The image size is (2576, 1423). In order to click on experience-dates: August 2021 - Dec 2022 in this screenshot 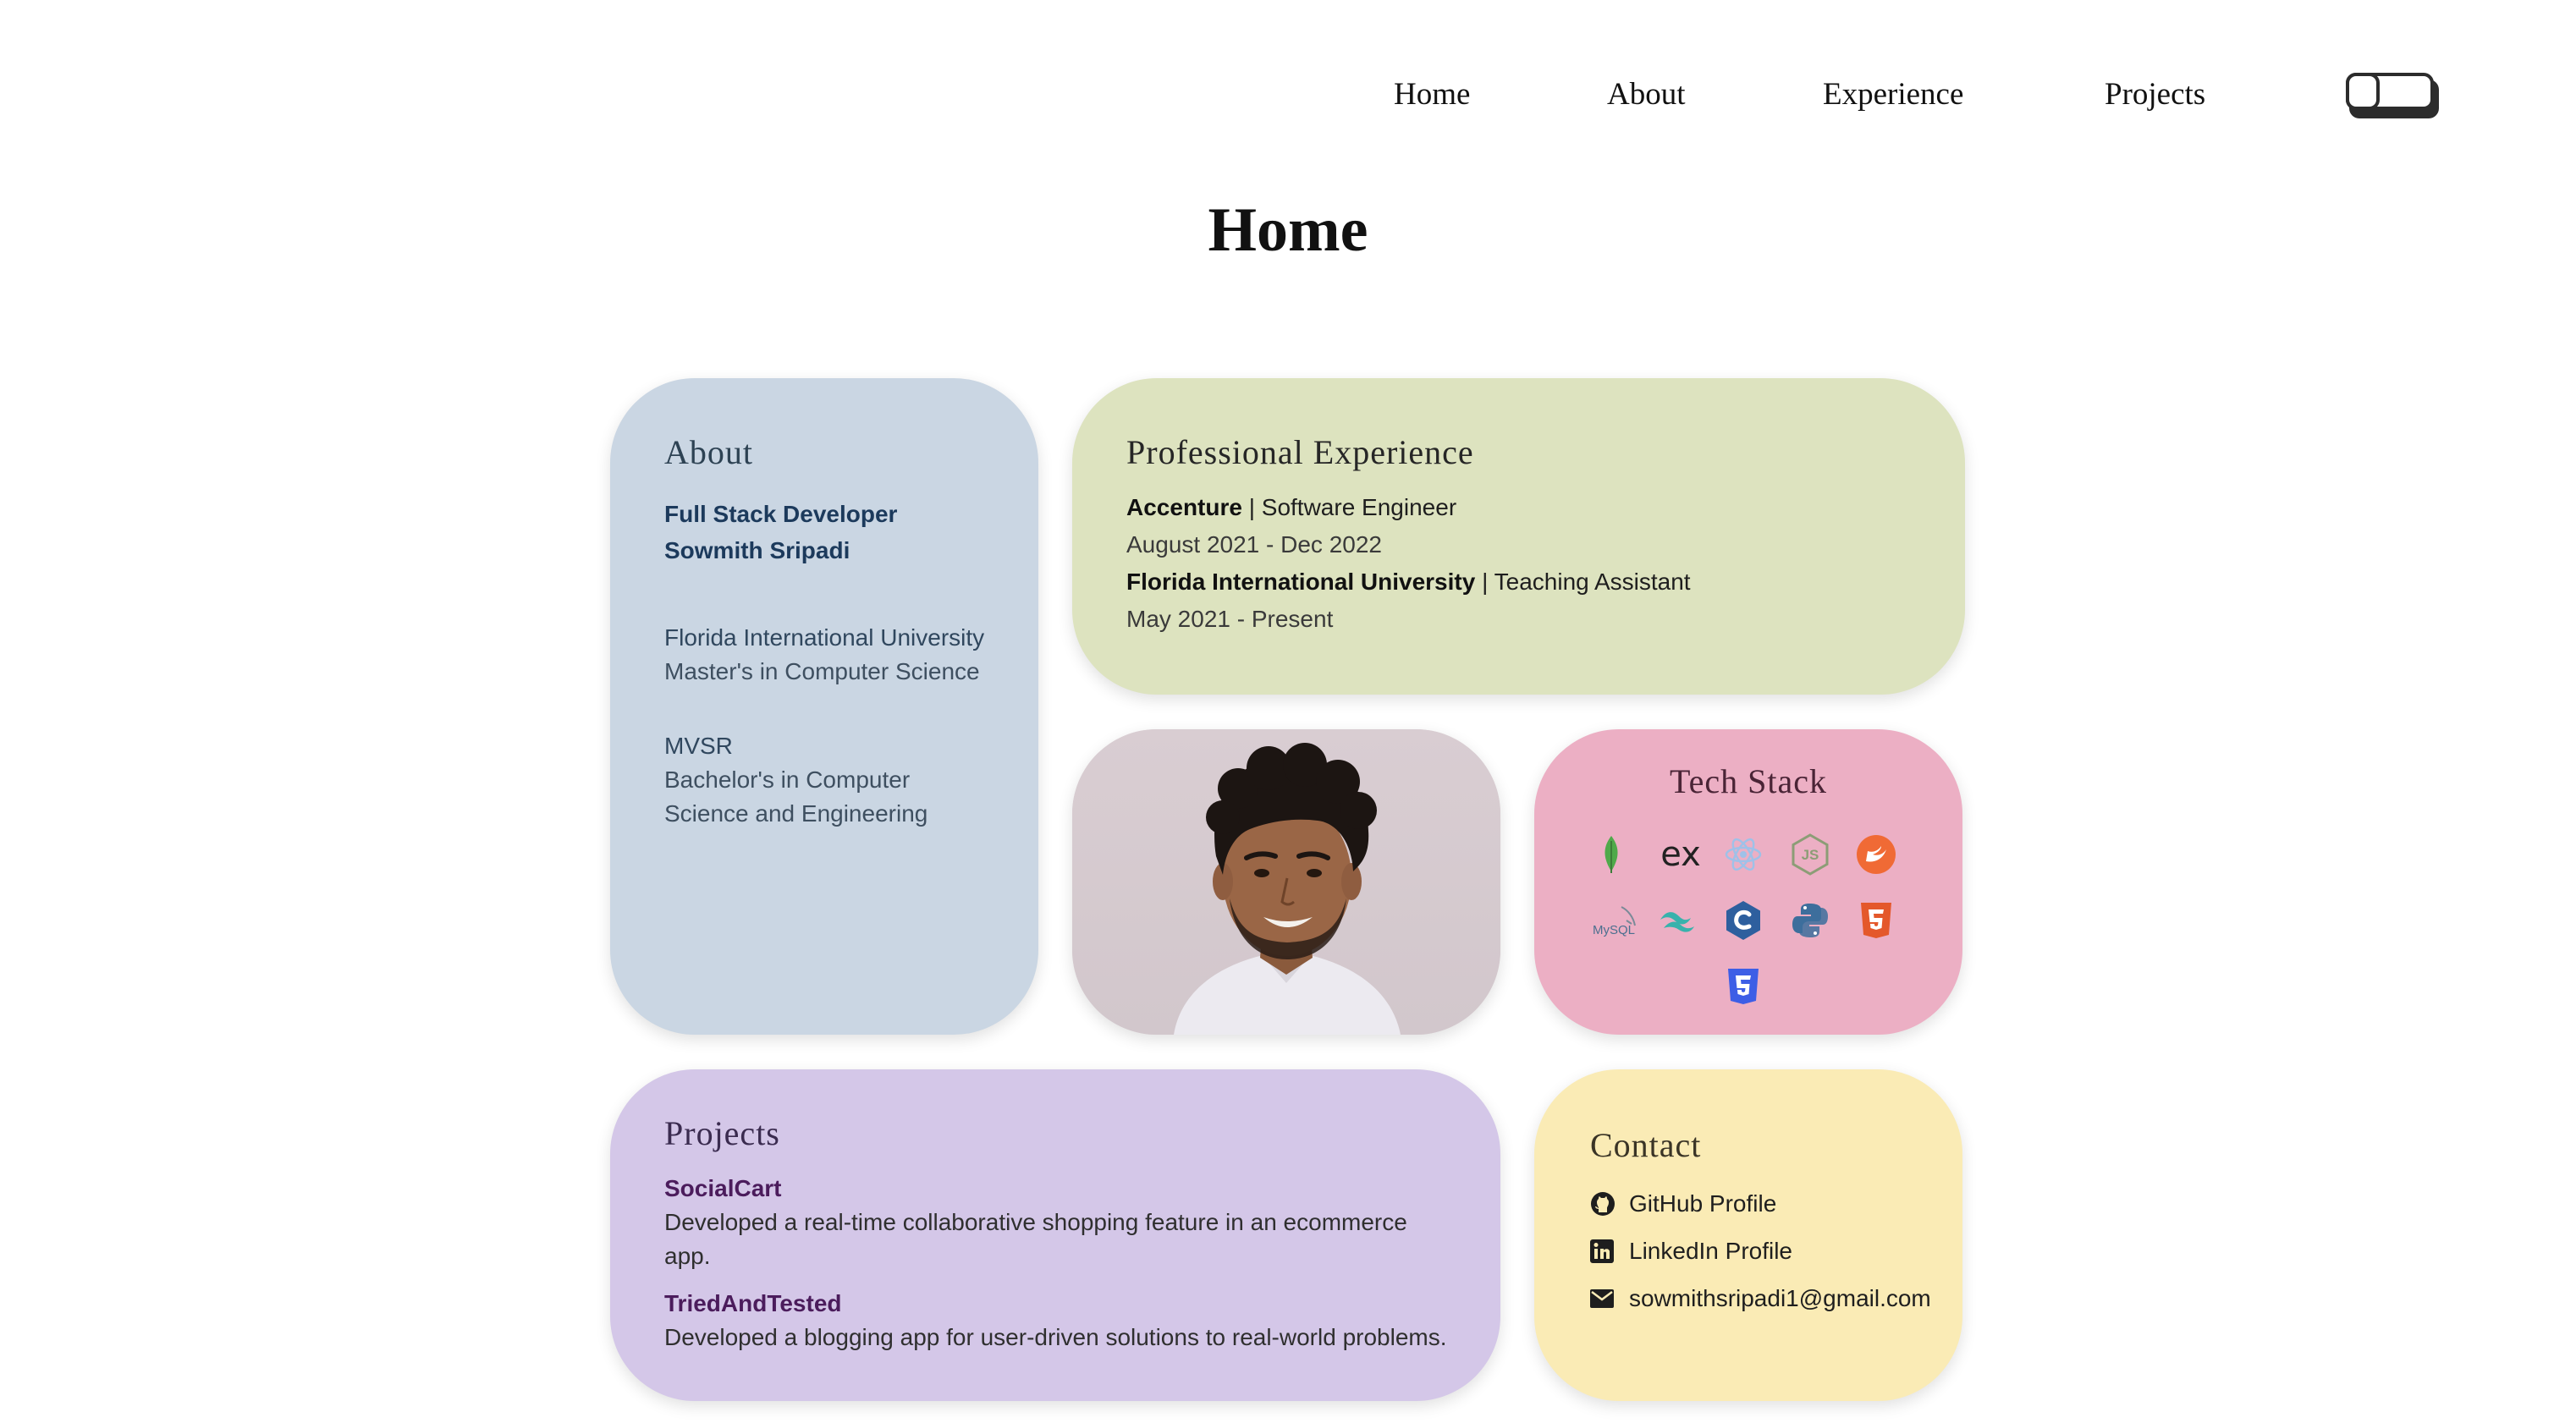, I will do `click(1254, 544)`.